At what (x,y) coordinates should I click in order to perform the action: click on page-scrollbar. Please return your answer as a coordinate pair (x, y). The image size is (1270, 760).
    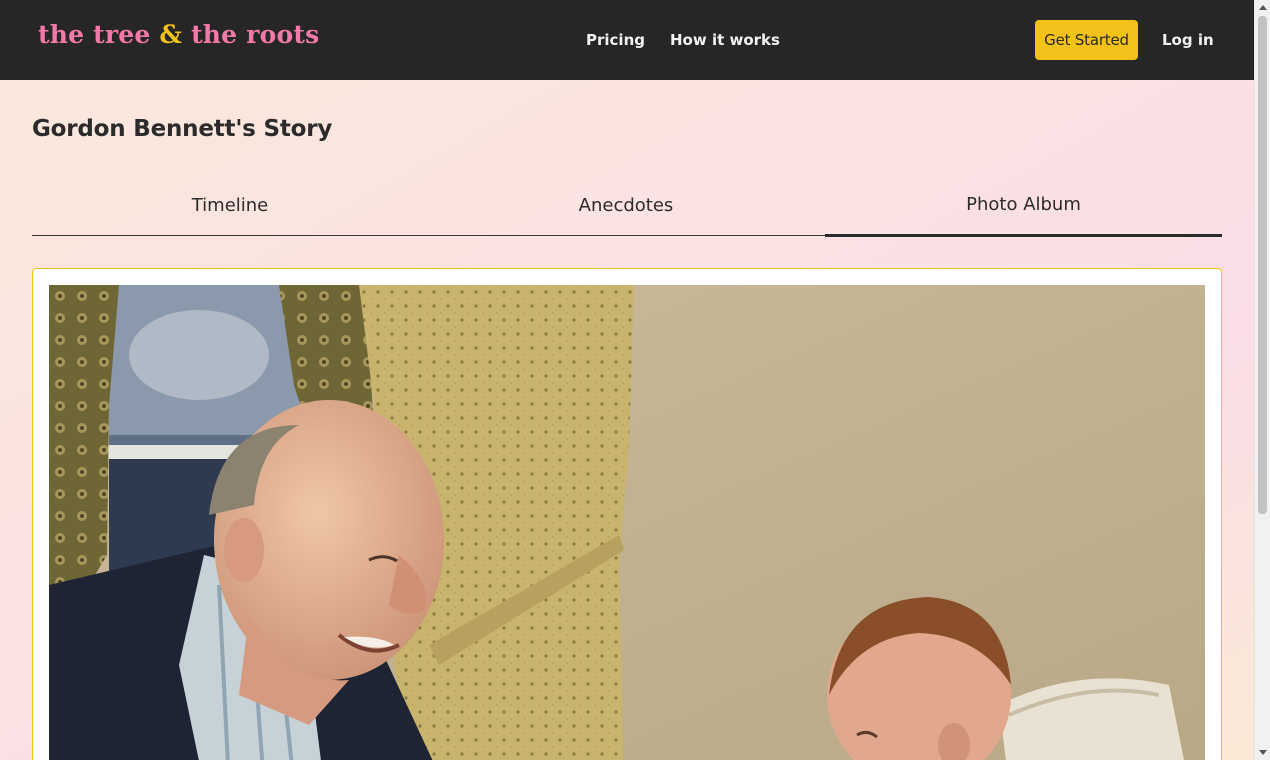
    Looking at the image, I should click on (1262, 380).